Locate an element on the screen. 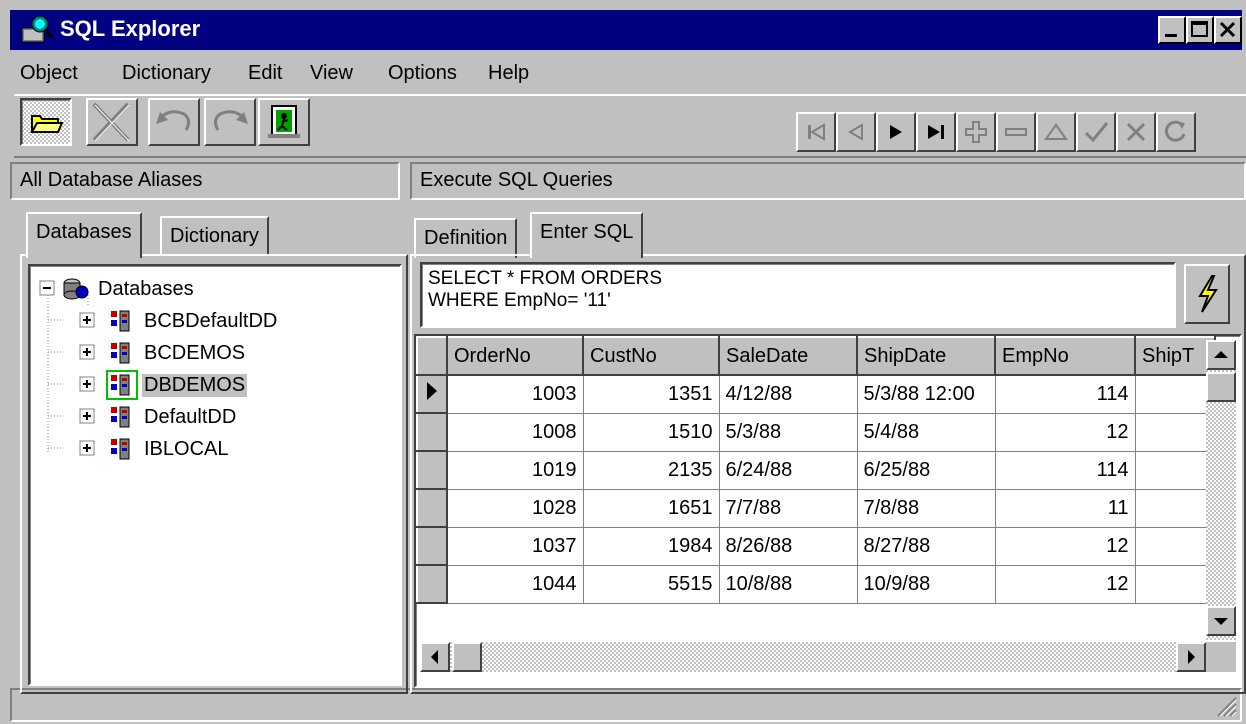 This screenshot has height=724, width=1246. menu-view: View is located at coordinates (331, 73).